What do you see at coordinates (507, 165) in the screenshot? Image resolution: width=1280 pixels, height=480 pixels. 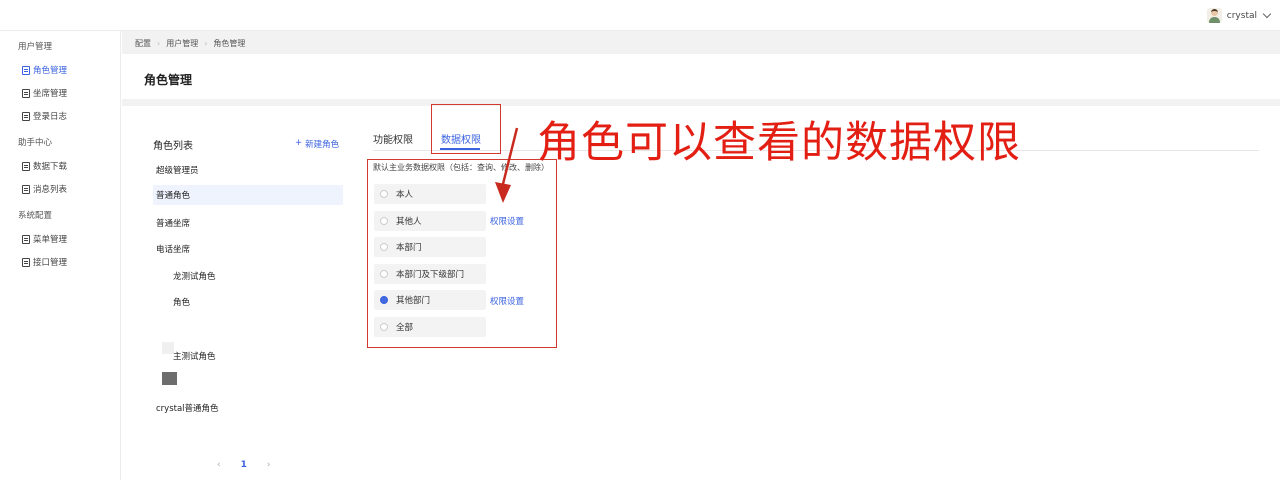 I see `annotation-arrow-icon` at bounding box center [507, 165].